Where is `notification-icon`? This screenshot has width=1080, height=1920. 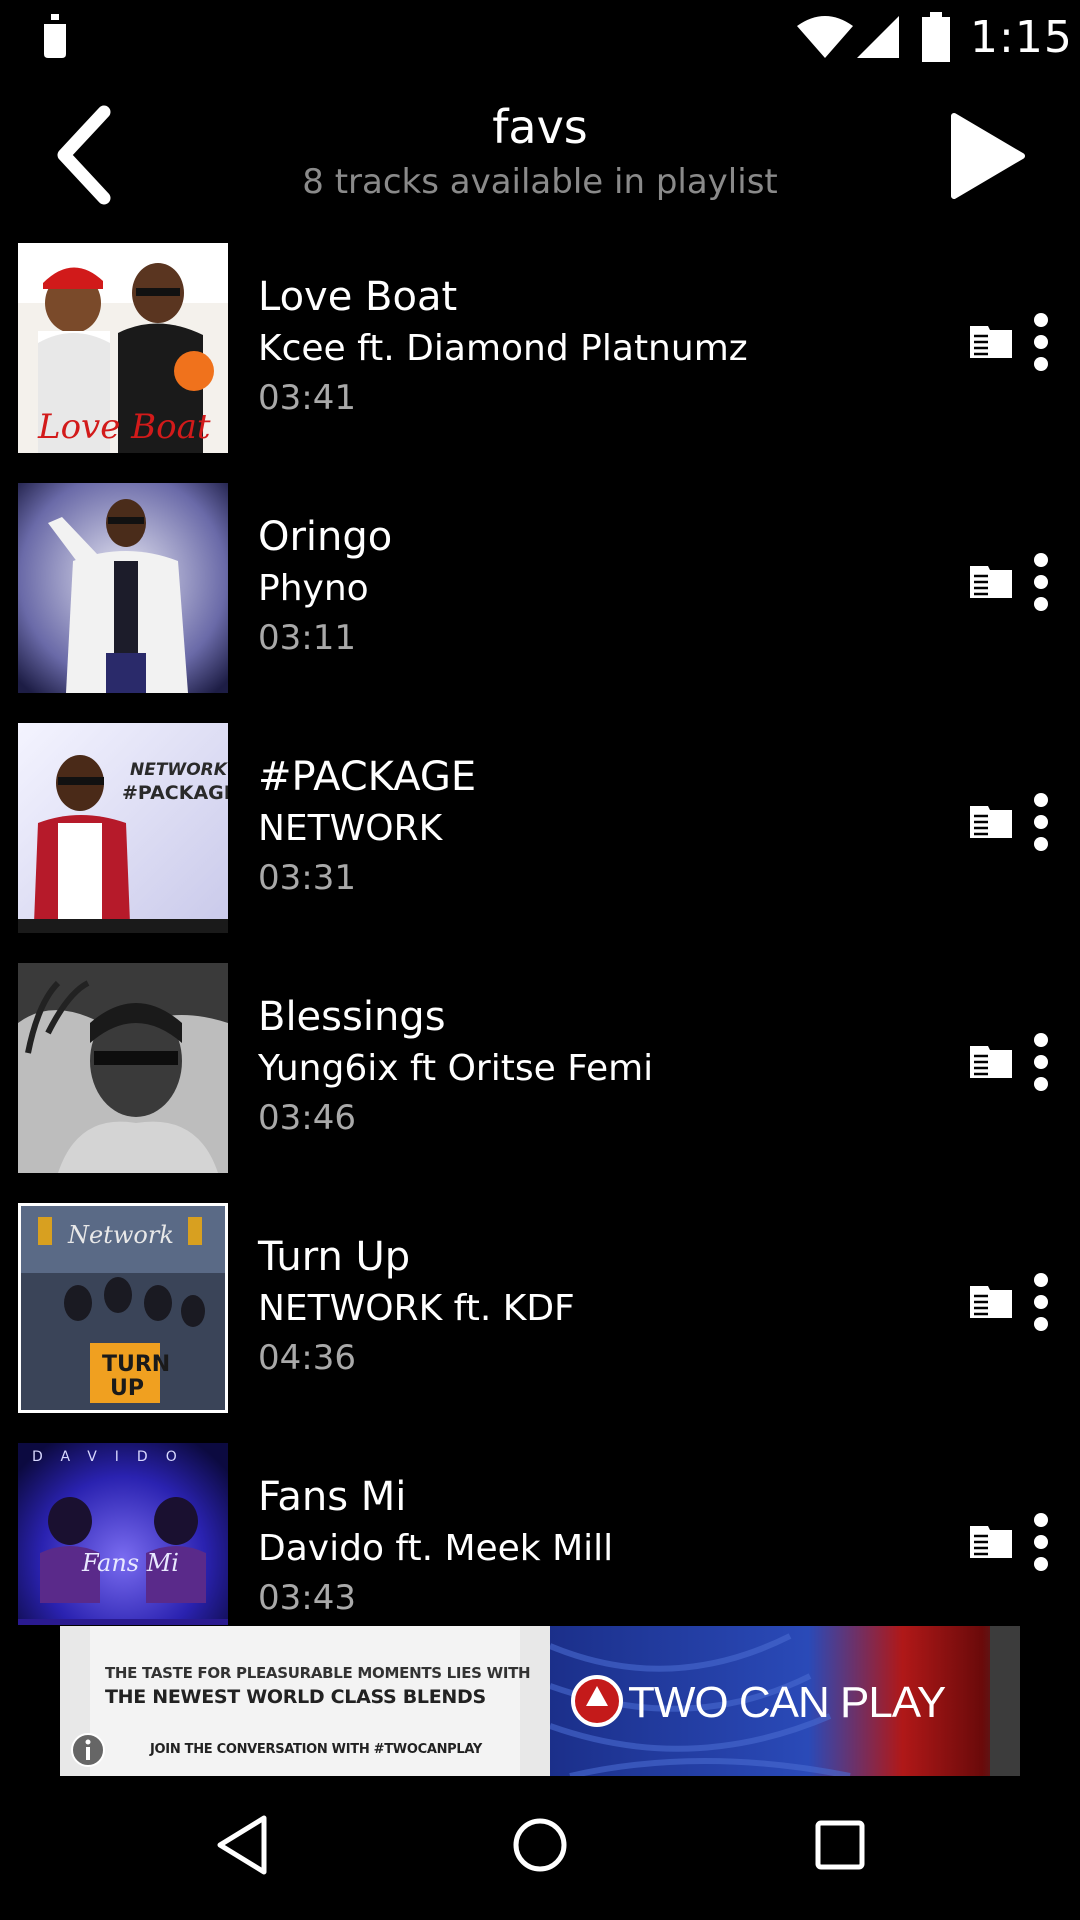 notification-icon is located at coordinates (55, 36).